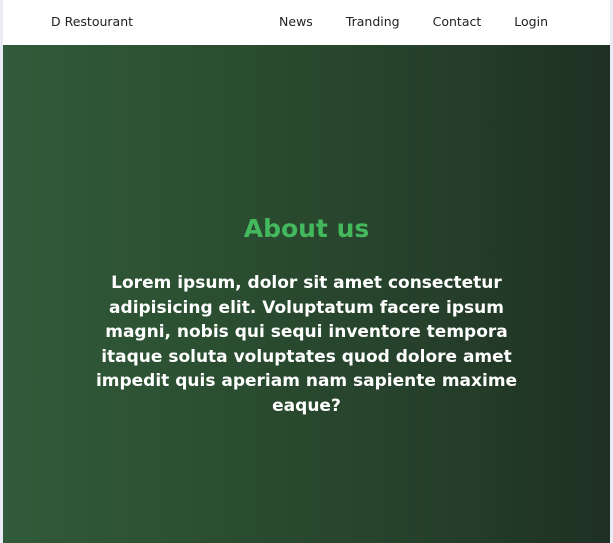 The height and width of the screenshot is (543, 613). Describe the element at coordinates (373, 21) in the screenshot. I see `nav-trending-link: Tranding` at that location.